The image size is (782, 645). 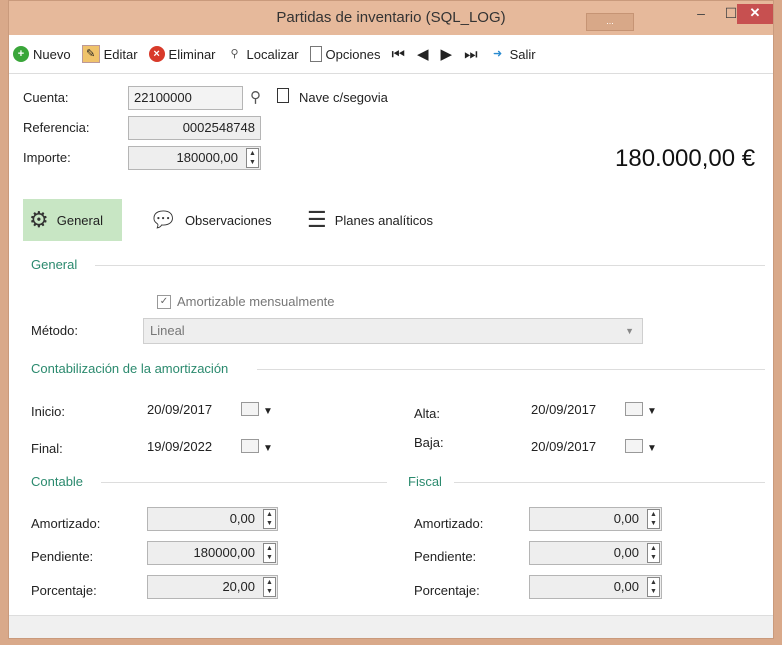 I want to click on list-doc-icon: ☰, so click(x=317, y=219).